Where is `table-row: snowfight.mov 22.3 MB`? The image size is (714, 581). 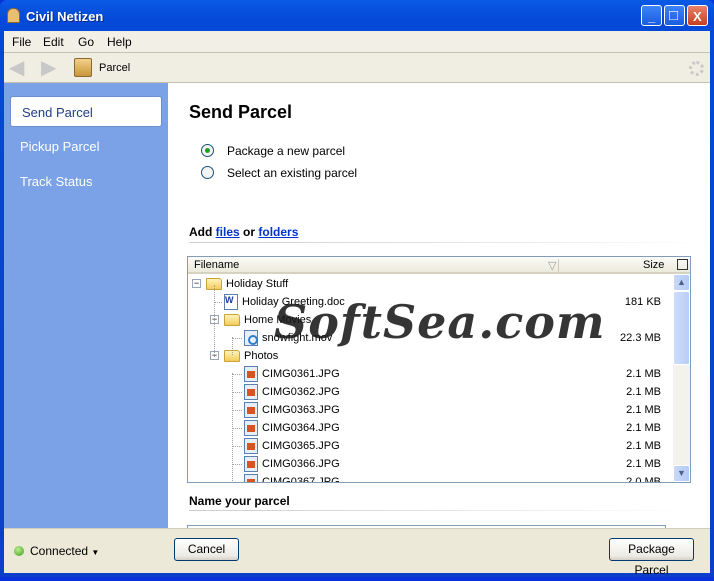
table-row: snowfight.mov 22.3 MB is located at coordinates (430, 338).